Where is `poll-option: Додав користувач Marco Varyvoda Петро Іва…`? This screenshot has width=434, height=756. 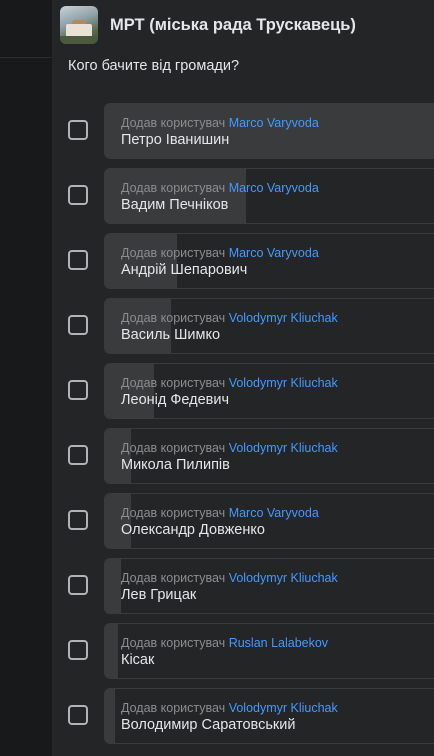 poll-option: Додав користувач Marco Varyvoda Петро Іва… is located at coordinates (251, 131).